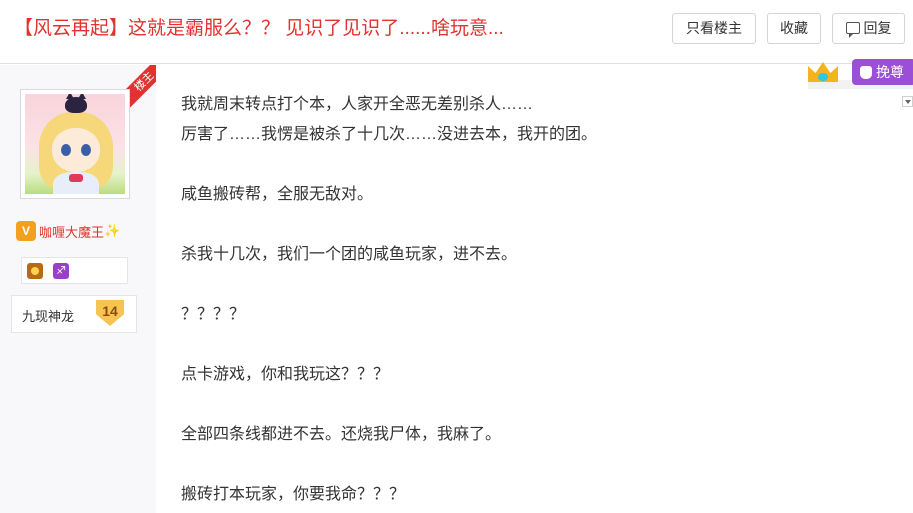 The image size is (913, 513). Describe the element at coordinates (26, 231) in the screenshot. I see `vip-icon` at that location.